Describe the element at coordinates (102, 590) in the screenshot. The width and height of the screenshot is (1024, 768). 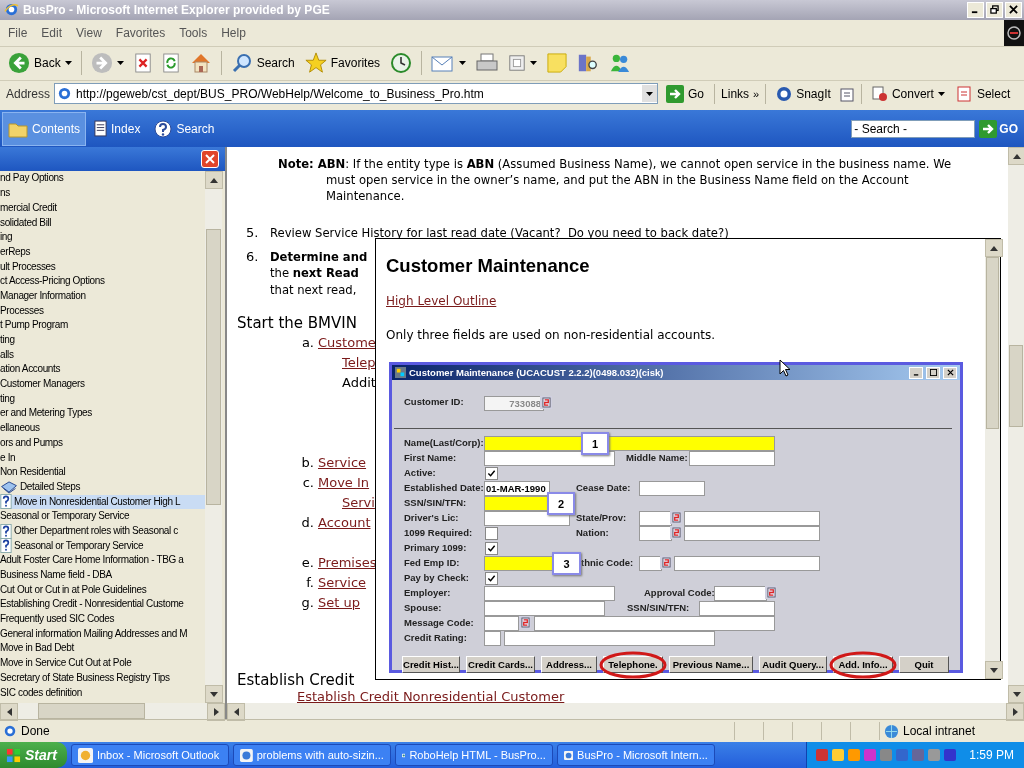
I see `tree-item: Cut Out or Cut in at Pole Guidelines` at that location.